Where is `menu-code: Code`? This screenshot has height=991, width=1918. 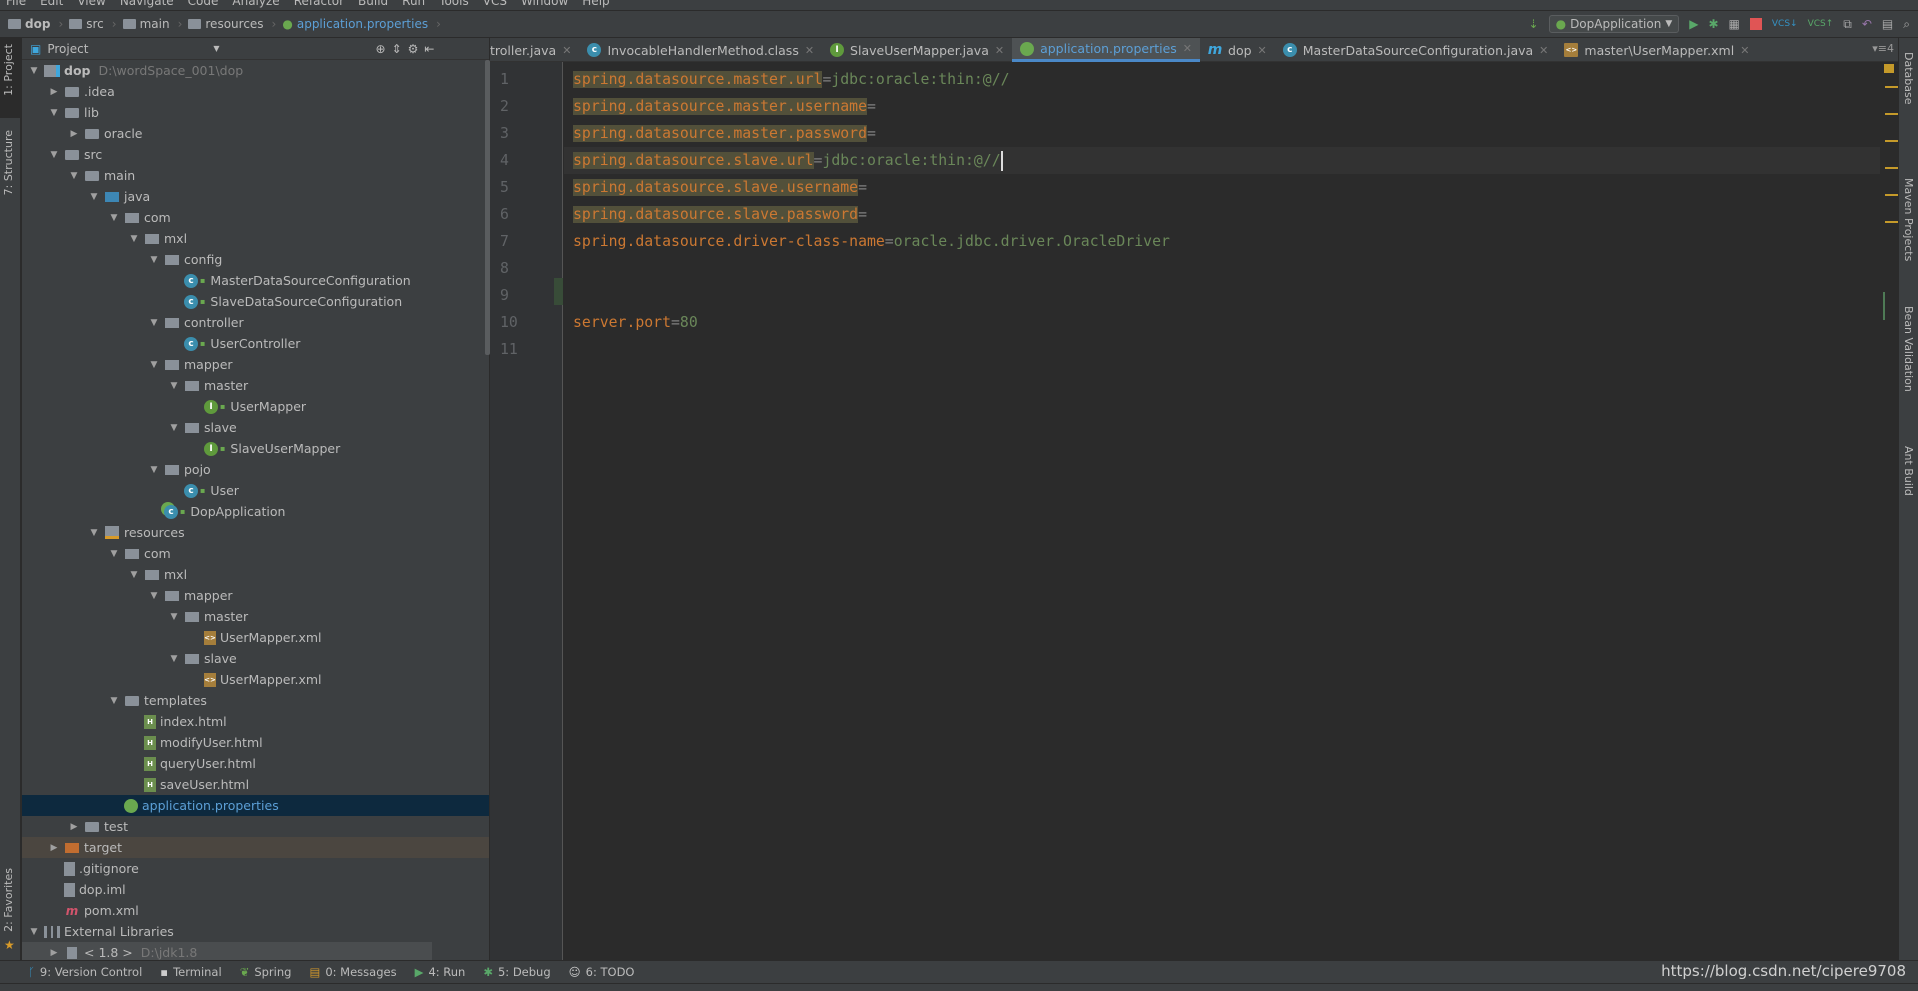
menu-code: Code is located at coordinates (203, 5).